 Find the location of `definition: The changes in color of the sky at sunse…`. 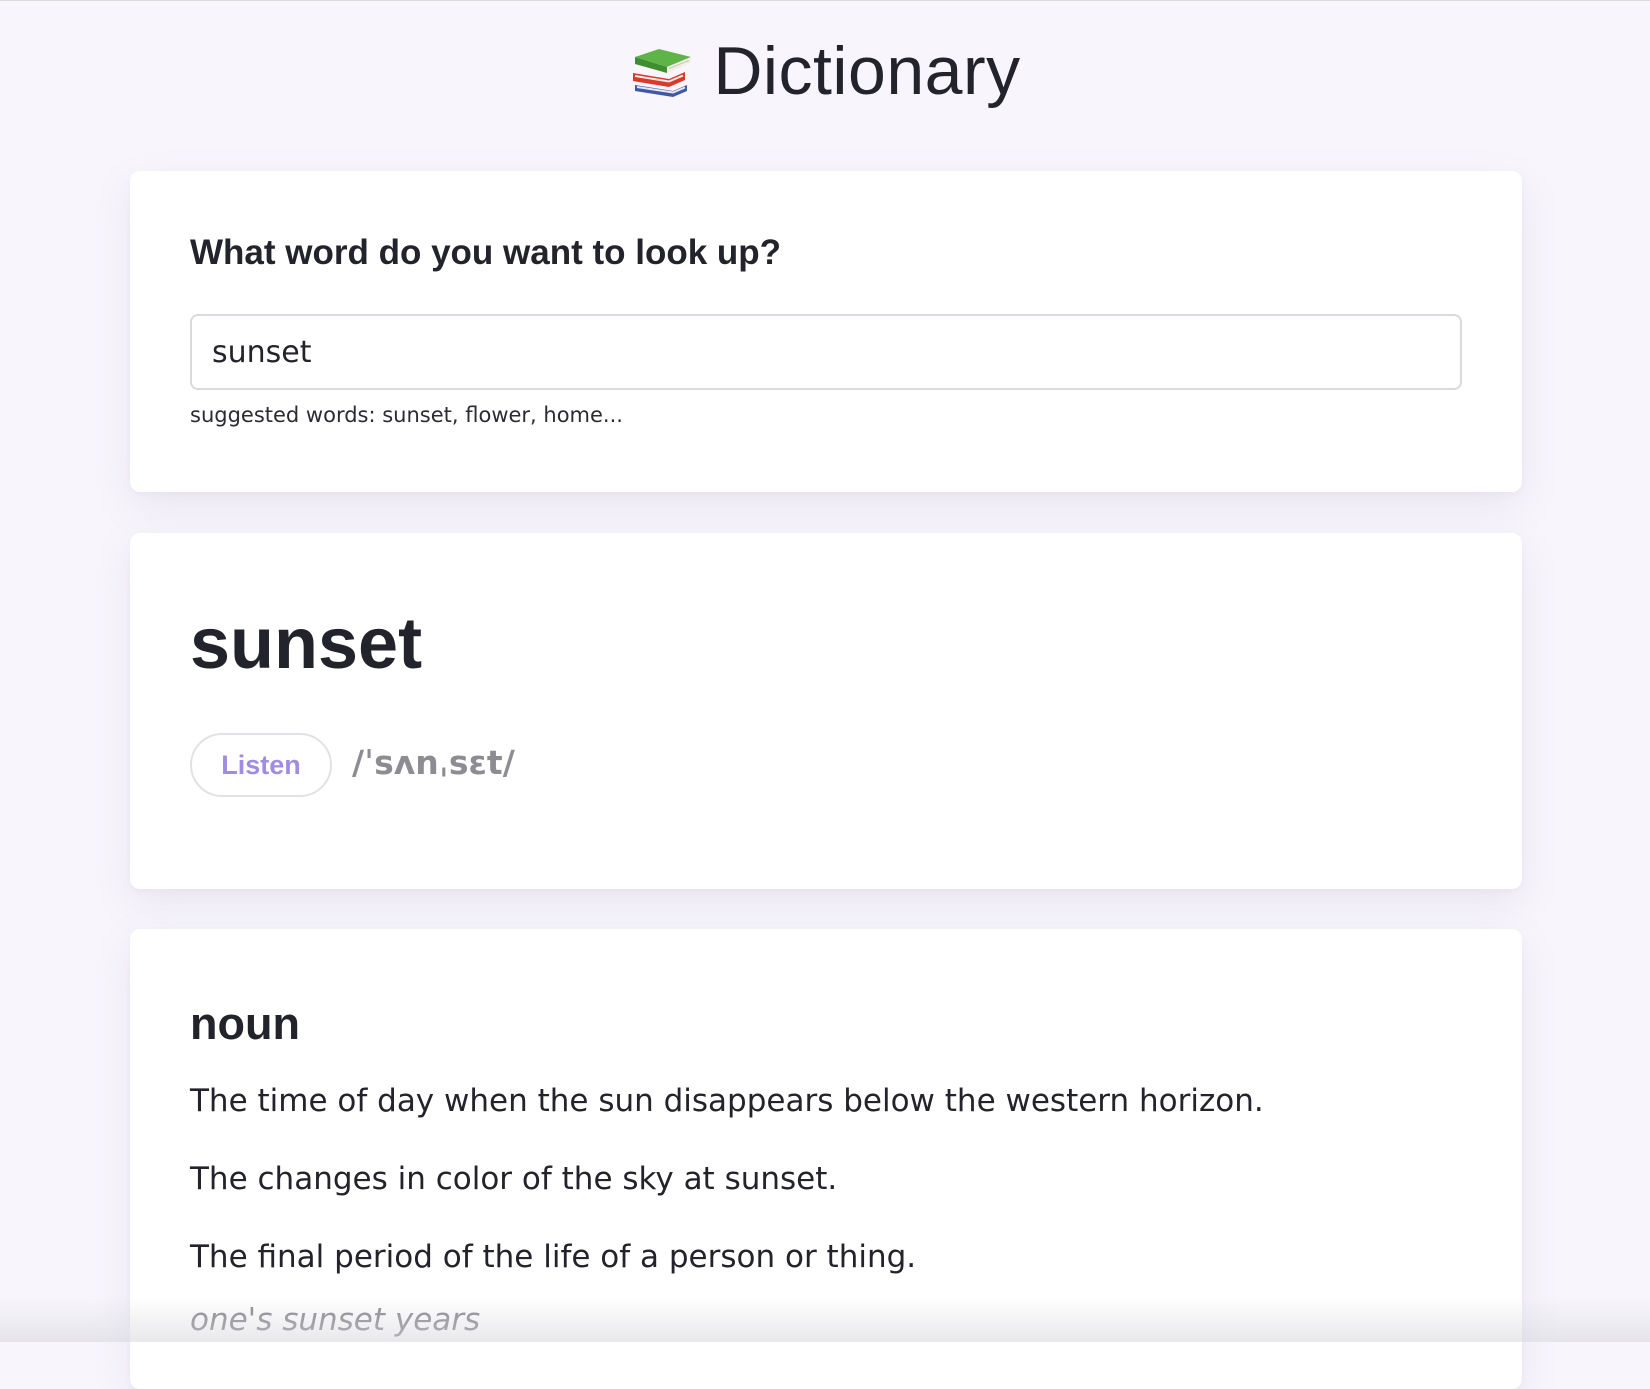

definition: The changes in color of the sky at sunse… is located at coordinates (514, 1179).